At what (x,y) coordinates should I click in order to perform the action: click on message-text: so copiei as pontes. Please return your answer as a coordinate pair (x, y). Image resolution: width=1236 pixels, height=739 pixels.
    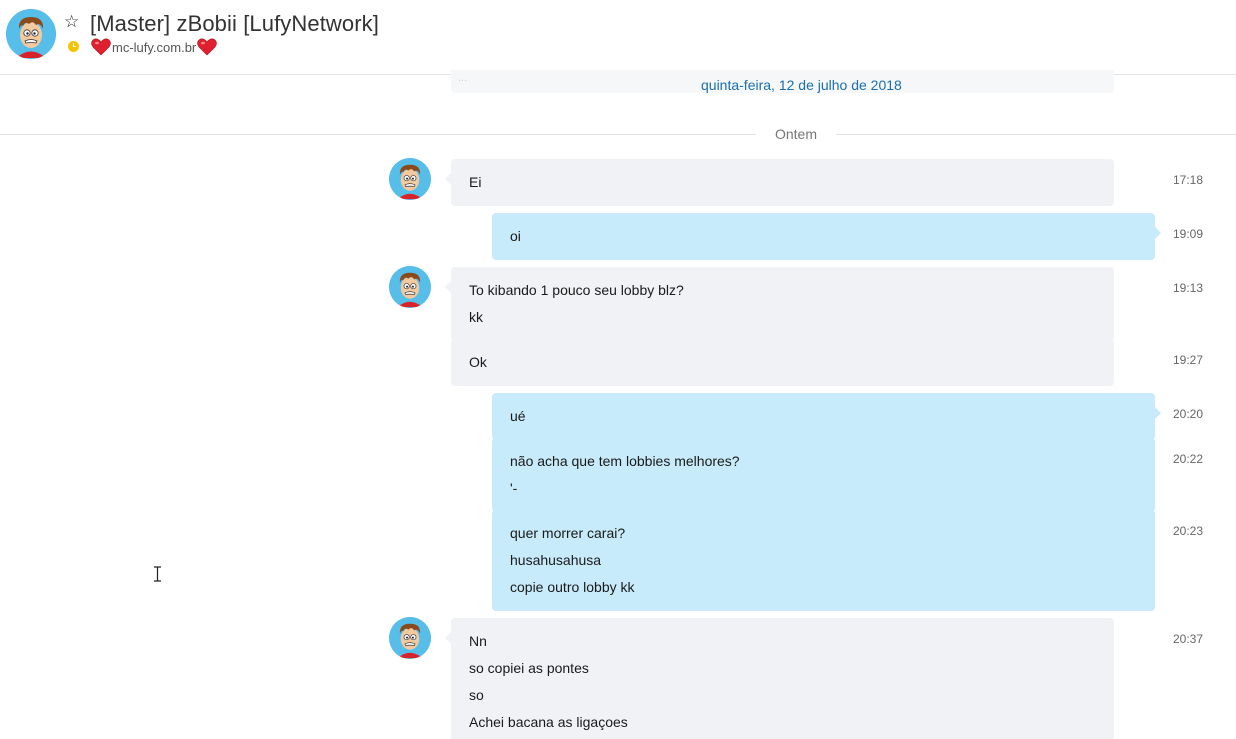
    Looking at the image, I should click on (529, 668).